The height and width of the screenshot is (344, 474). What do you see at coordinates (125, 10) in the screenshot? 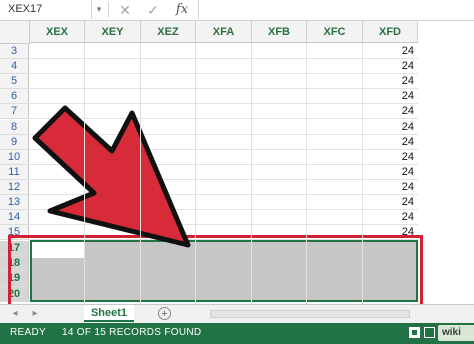
I see `cancel-icon: ✕` at bounding box center [125, 10].